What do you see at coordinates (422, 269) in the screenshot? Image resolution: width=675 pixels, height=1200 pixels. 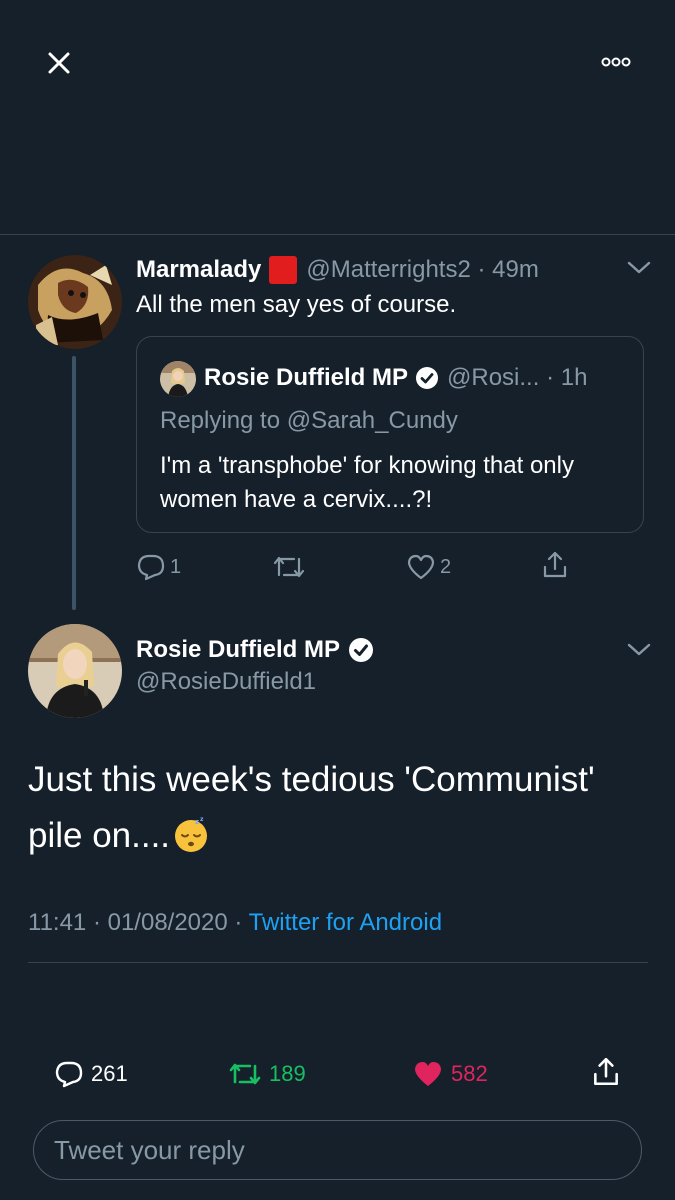 I see `author-handle-time: @Matterrights2 · 49m` at bounding box center [422, 269].